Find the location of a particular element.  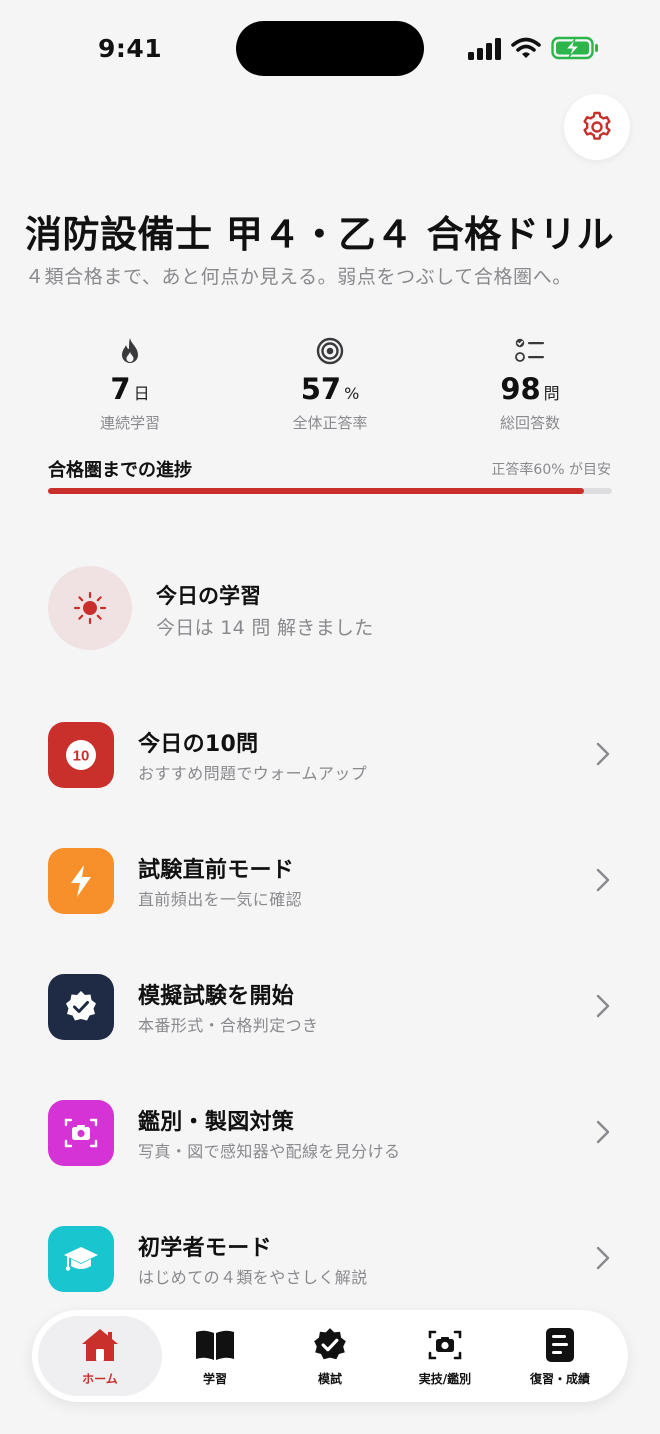

progress-title: 合格圏までの進捗 is located at coordinates (120, 470).